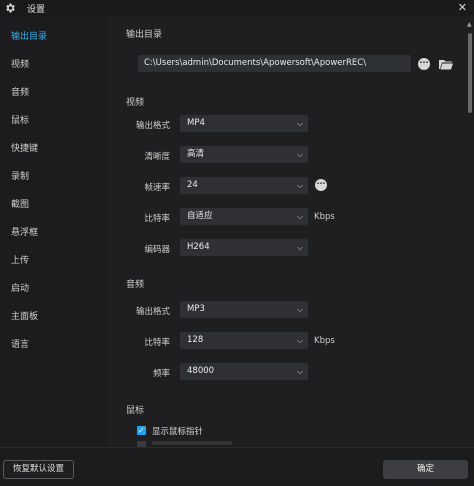 This screenshot has height=486, width=474. Describe the element at coordinates (20, 287) in the screenshot. I see `sidebar-item-startup: 启动` at that location.